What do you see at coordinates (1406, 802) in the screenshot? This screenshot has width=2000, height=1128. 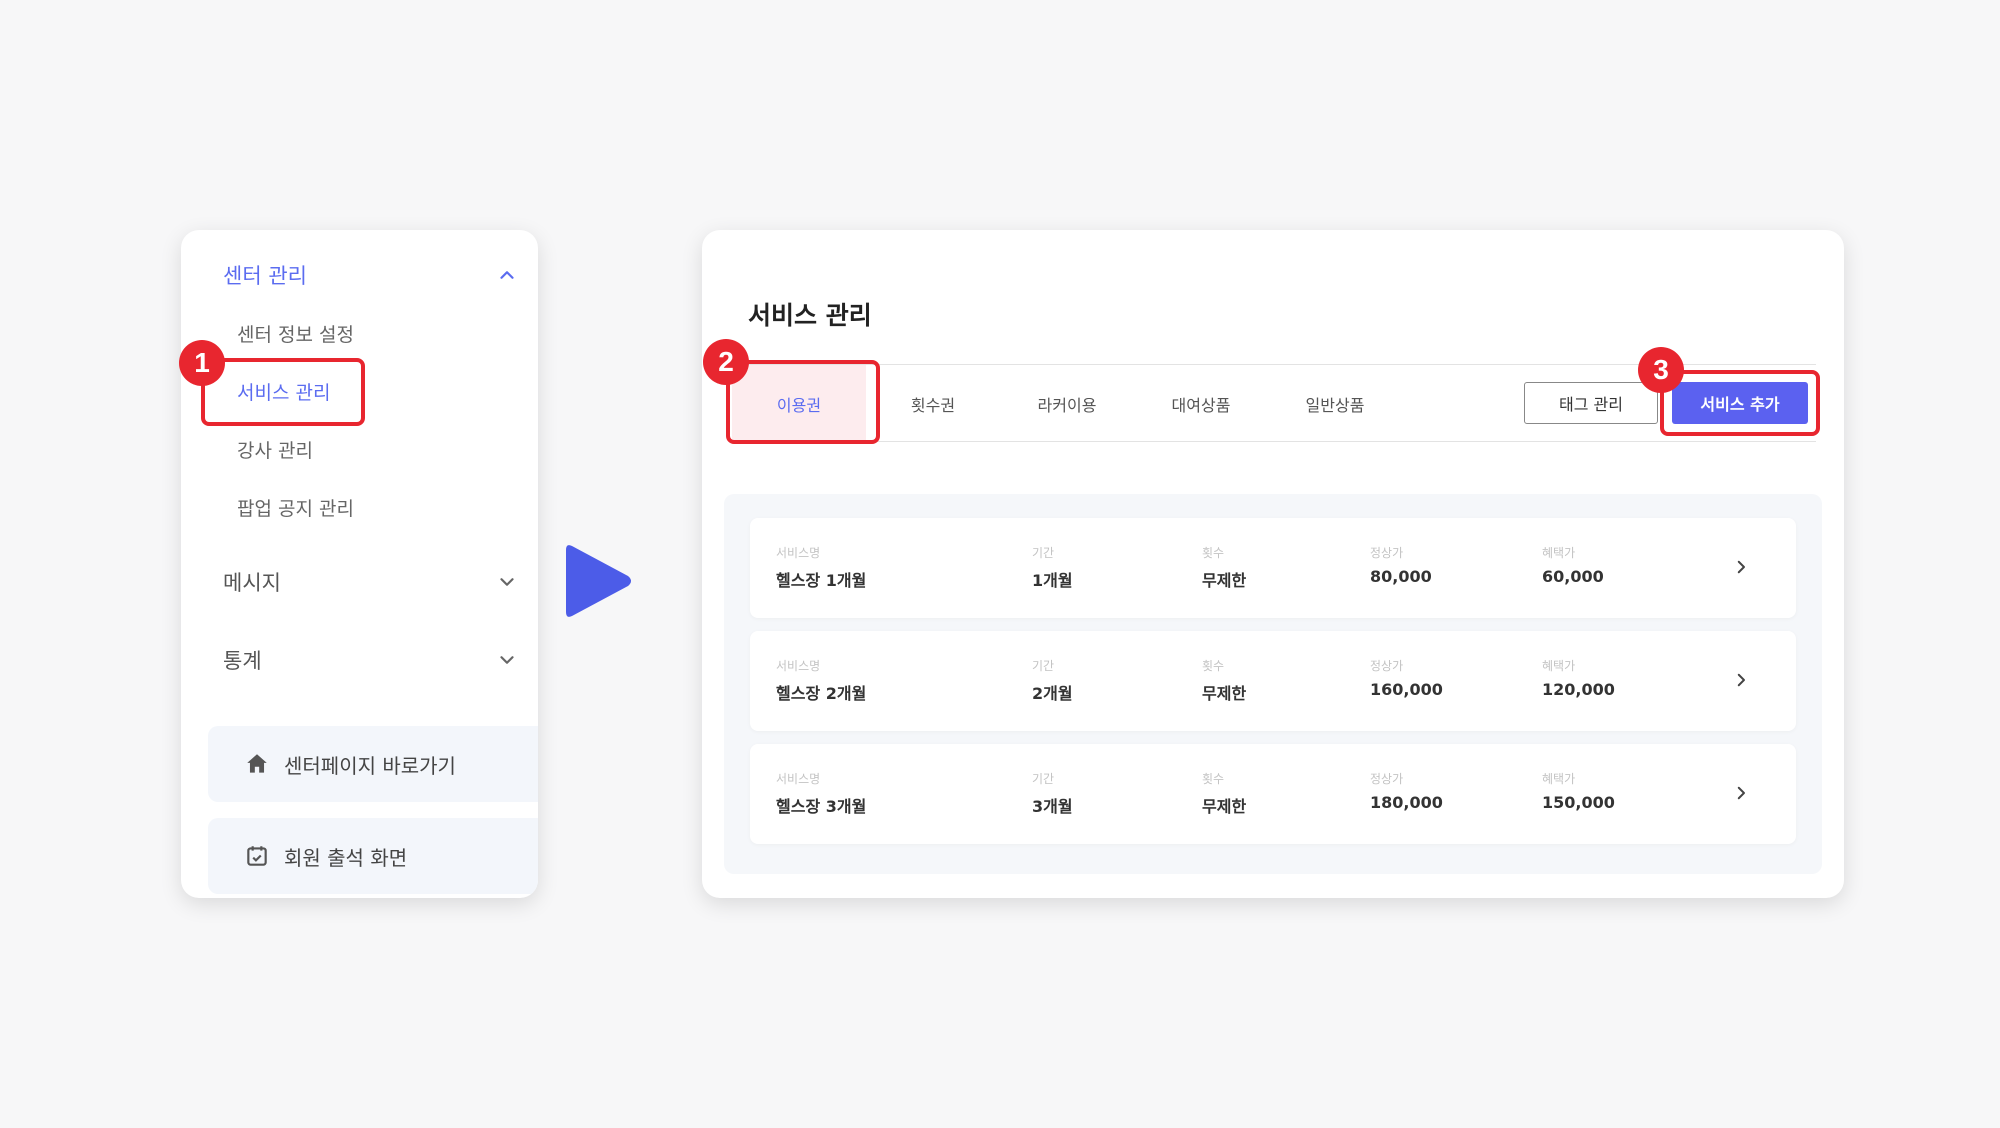 I see `service-price: 180,000` at bounding box center [1406, 802].